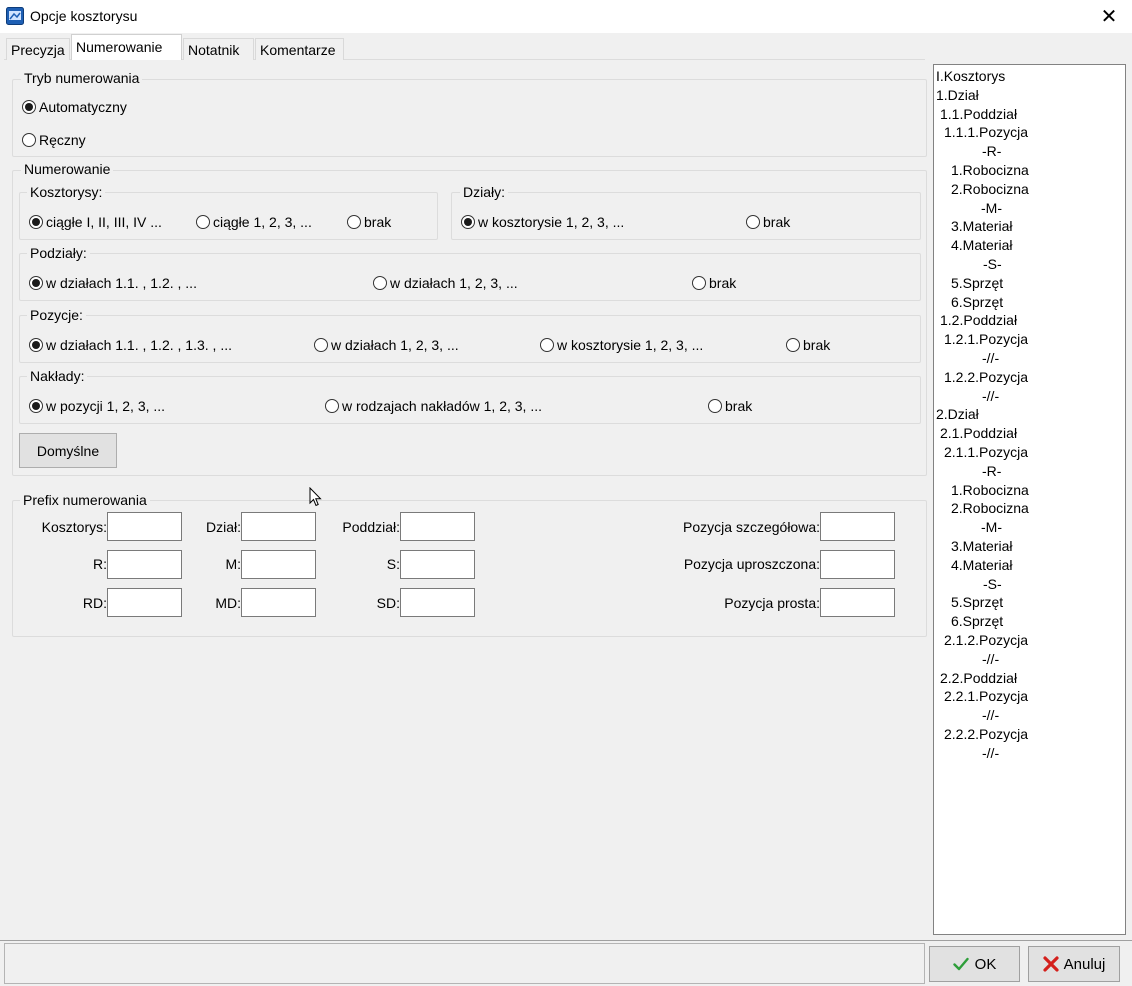  What do you see at coordinates (223, 527) in the screenshot?
I see `prefix-dzial-label: Dział:` at bounding box center [223, 527].